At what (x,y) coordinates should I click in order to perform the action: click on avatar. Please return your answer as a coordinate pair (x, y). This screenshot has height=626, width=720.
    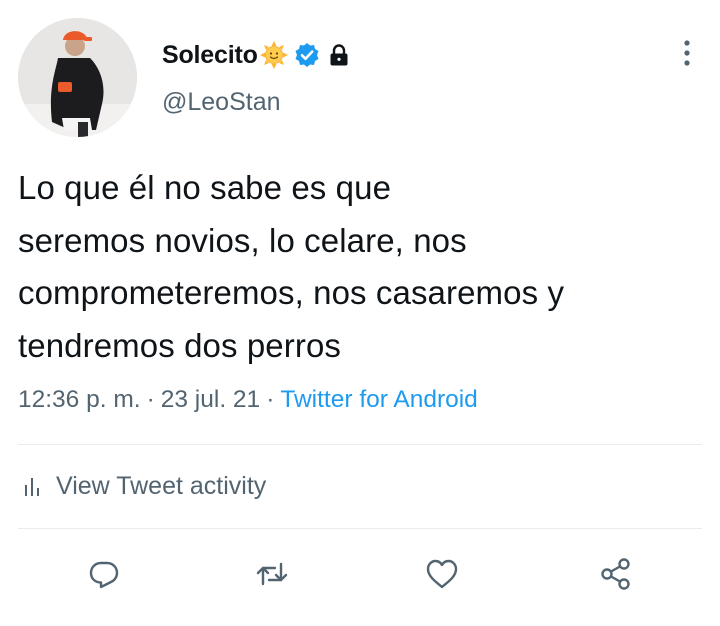
    Looking at the image, I should click on (77, 77).